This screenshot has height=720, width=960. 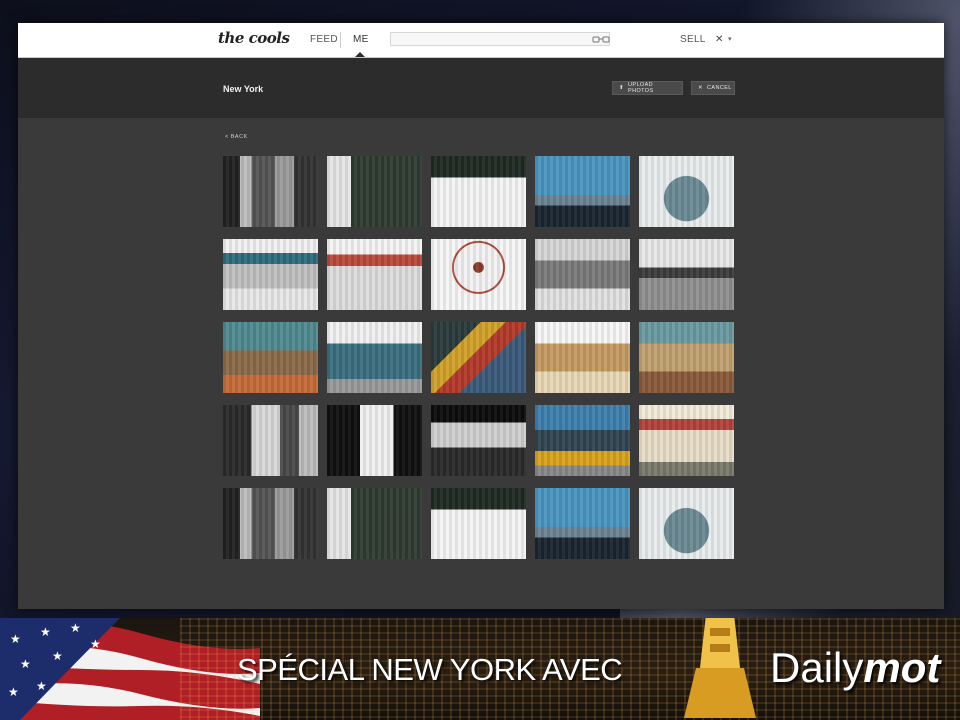 I want to click on site-logo: the cools, so click(x=254, y=38).